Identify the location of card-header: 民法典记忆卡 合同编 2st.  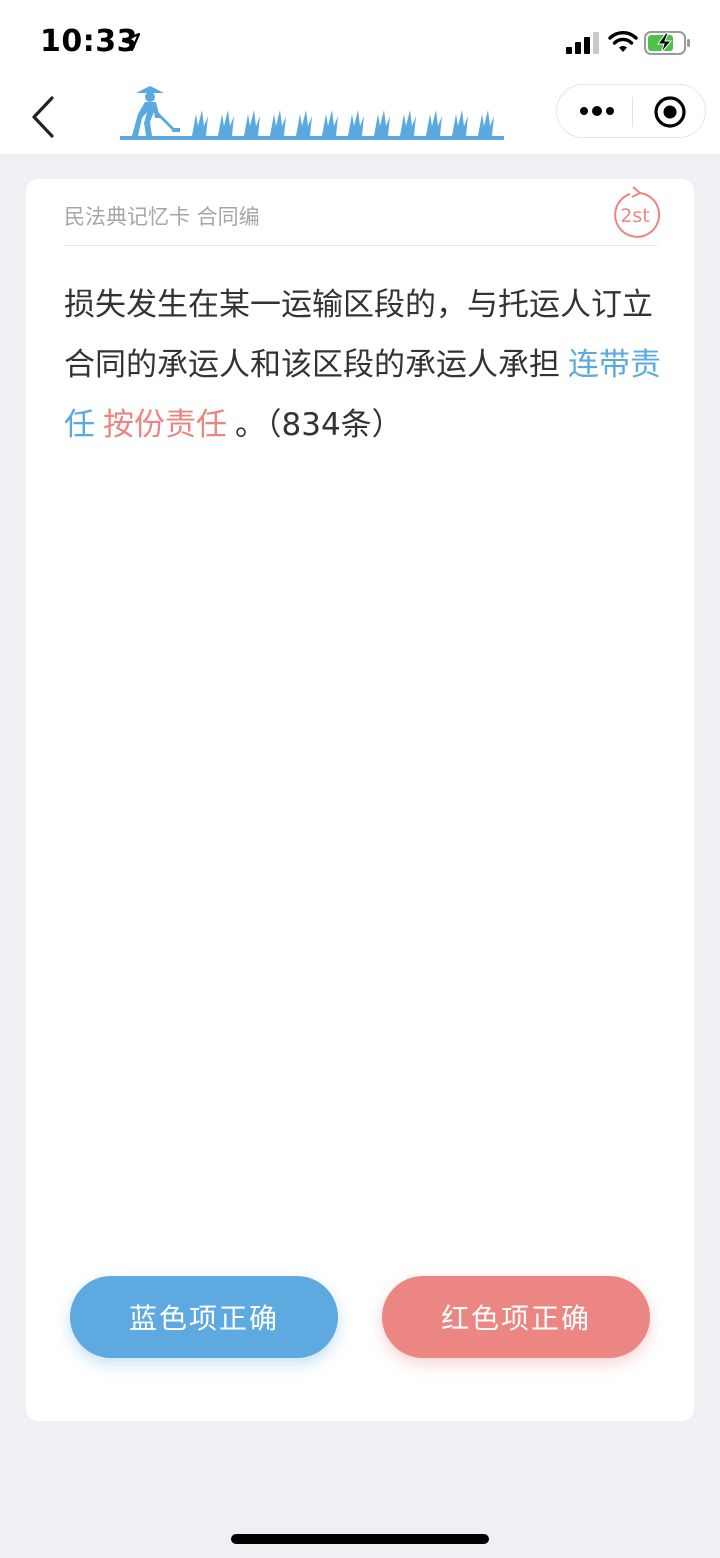
(362, 216).